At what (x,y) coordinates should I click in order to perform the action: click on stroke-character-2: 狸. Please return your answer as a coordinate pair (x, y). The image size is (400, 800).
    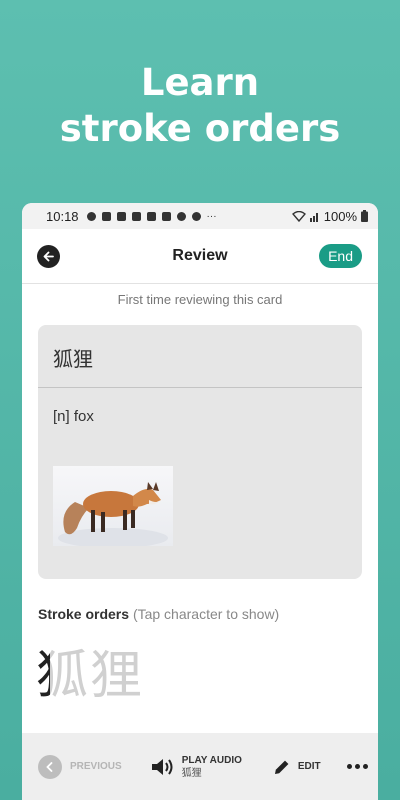
    Looking at the image, I should click on (116, 669).